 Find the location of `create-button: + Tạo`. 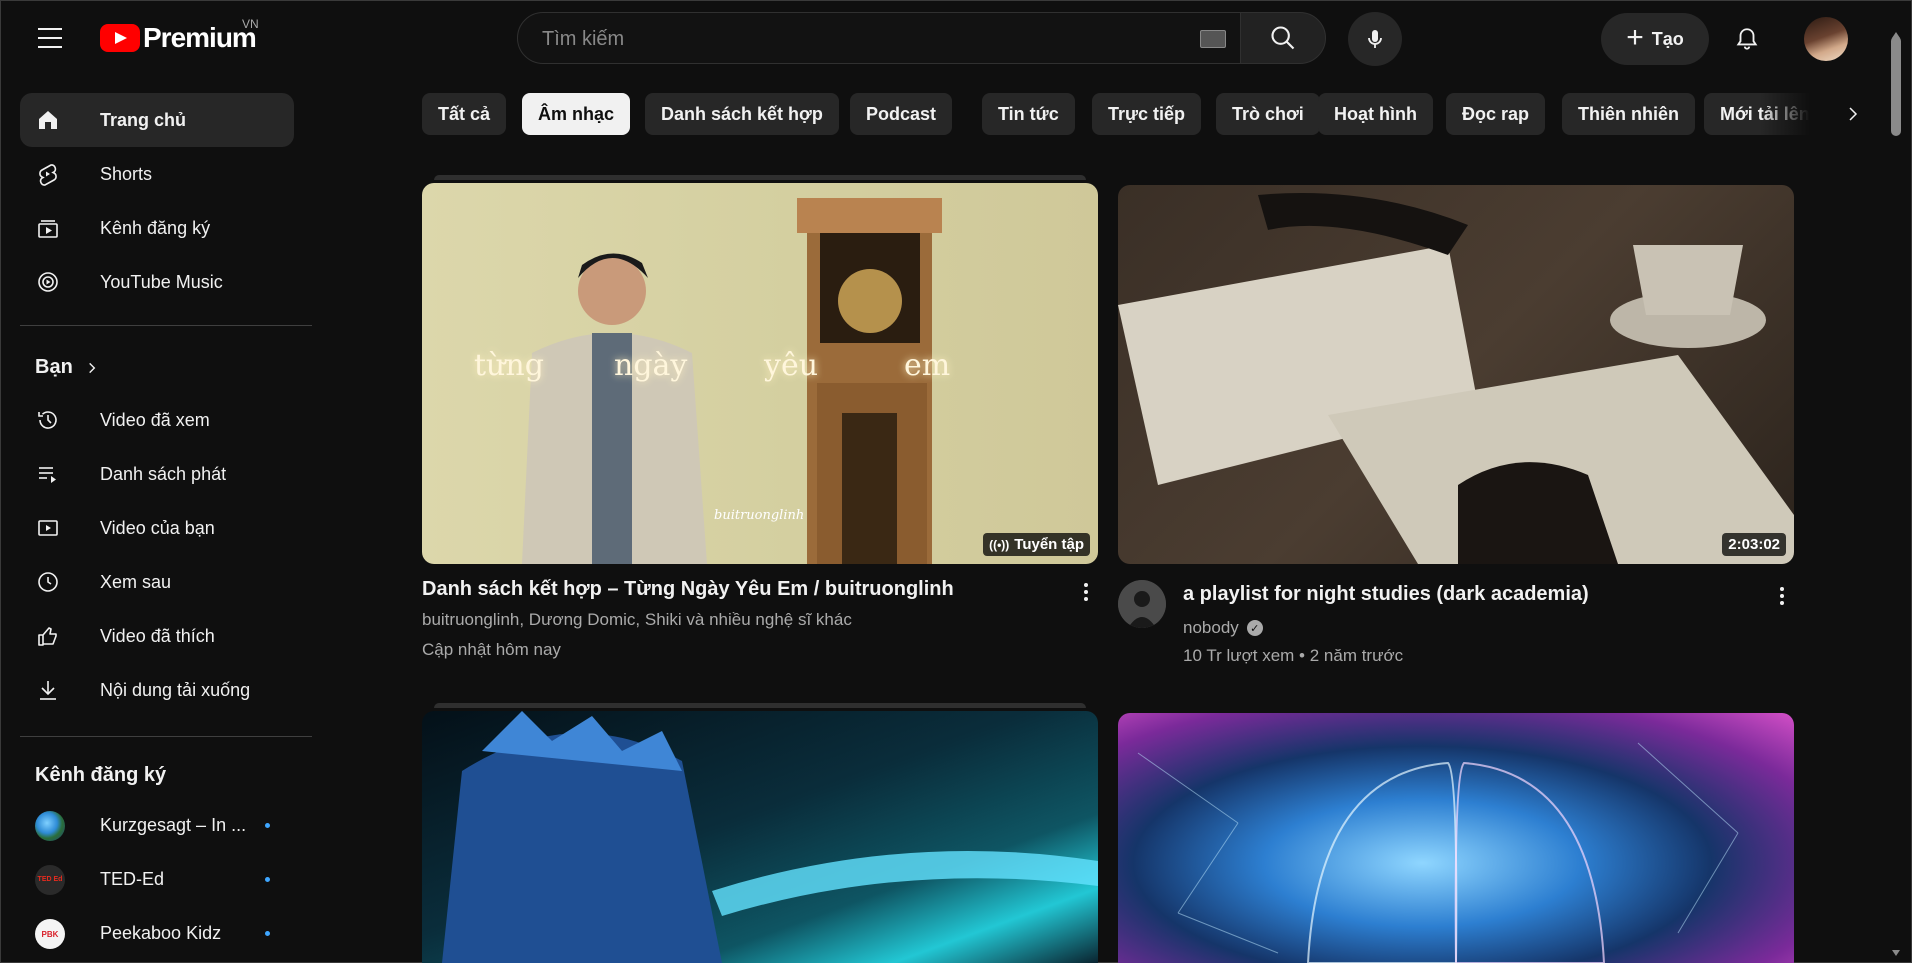

create-button: + Tạo is located at coordinates (1655, 39).